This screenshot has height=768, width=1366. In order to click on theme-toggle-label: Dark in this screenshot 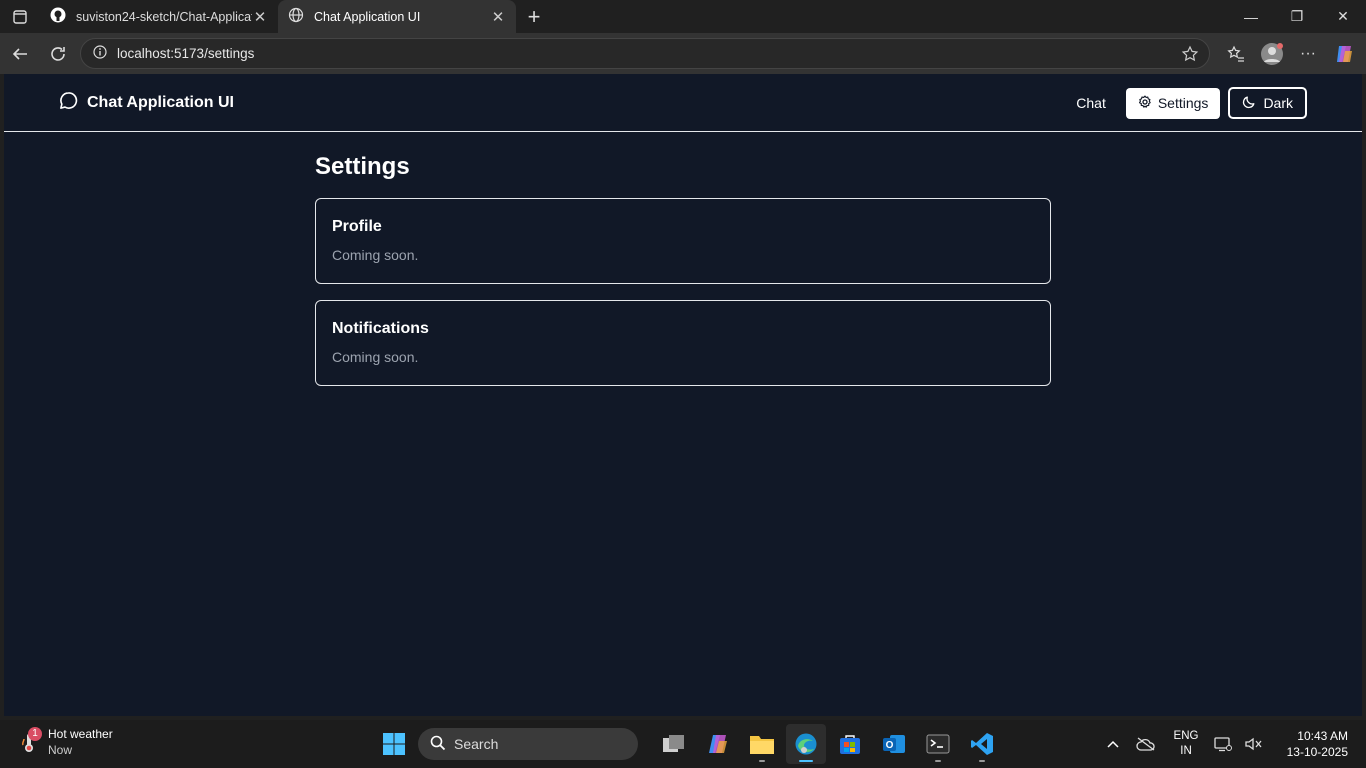, I will do `click(1278, 103)`.